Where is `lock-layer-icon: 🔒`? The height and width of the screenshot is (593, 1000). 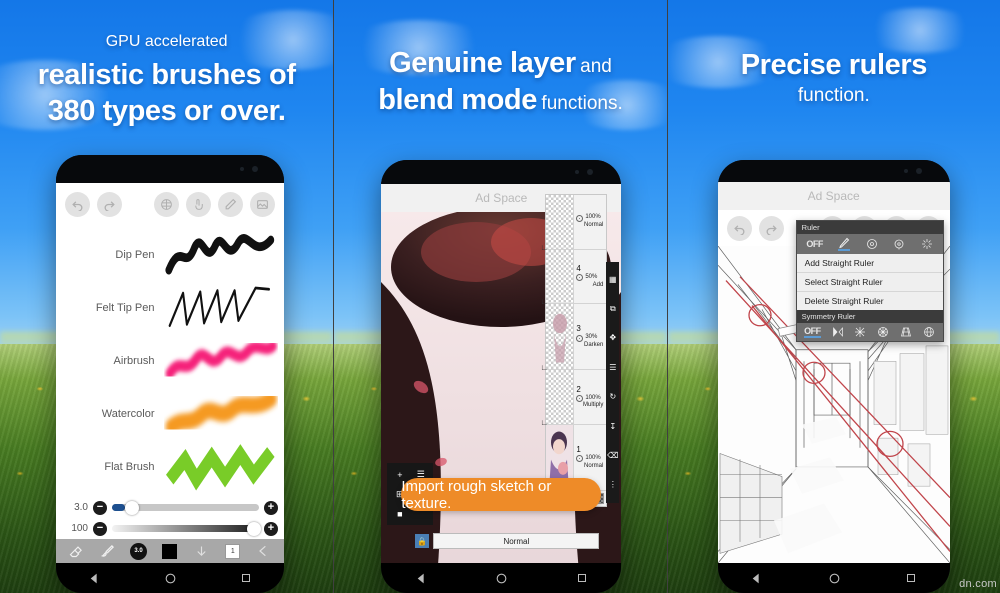
lock-layer-icon: 🔒 is located at coordinates (422, 541).